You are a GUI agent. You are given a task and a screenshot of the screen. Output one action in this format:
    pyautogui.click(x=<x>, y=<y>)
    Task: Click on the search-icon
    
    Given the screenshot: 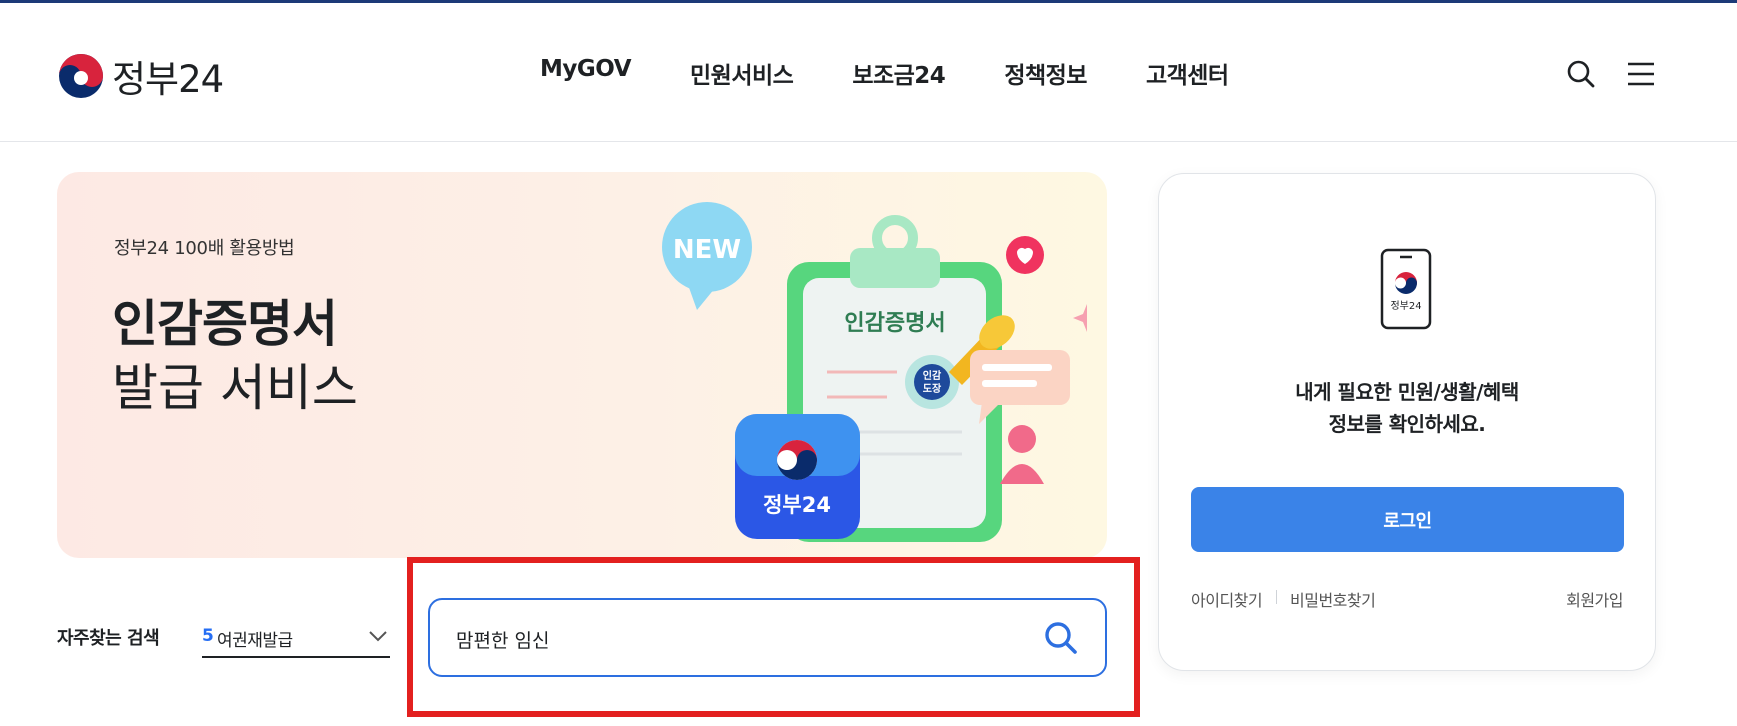 What is the action you would take?
    pyautogui.click(x=1581, y=74)
    